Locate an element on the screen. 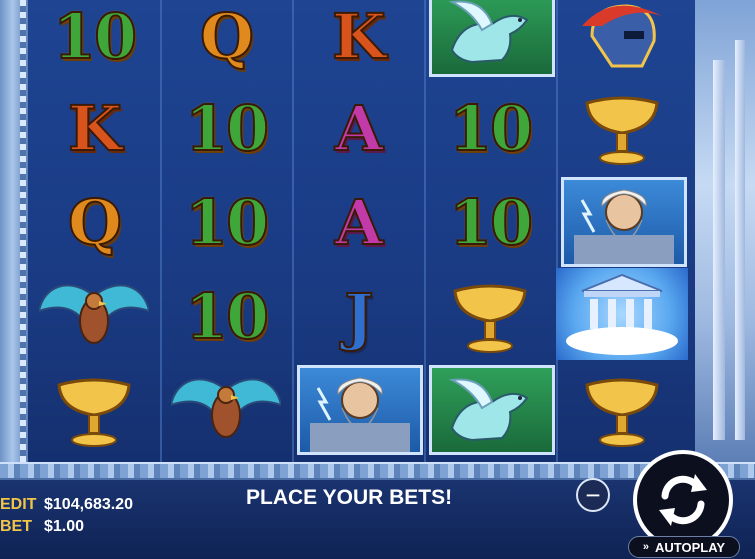 The height and width of the screenshot is (559, 755). symbol-cell: J is located at coordinates (358, 316).